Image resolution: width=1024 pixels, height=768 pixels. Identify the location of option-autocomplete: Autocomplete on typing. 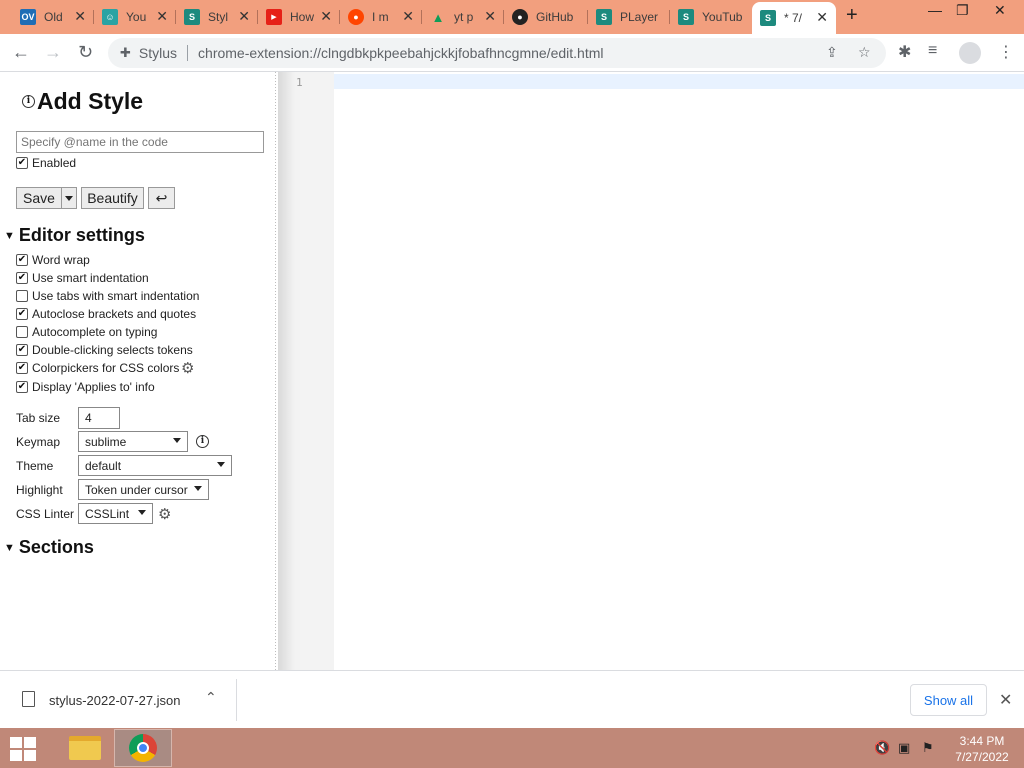
(86, 332).